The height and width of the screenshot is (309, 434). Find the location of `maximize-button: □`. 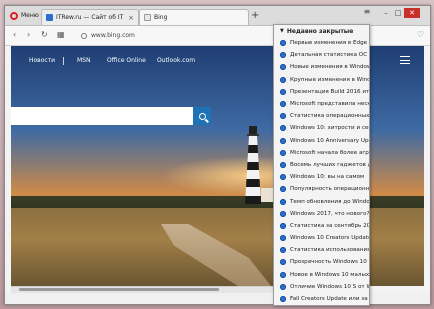

maximize-button: □ is located at coordinates (398, 13).